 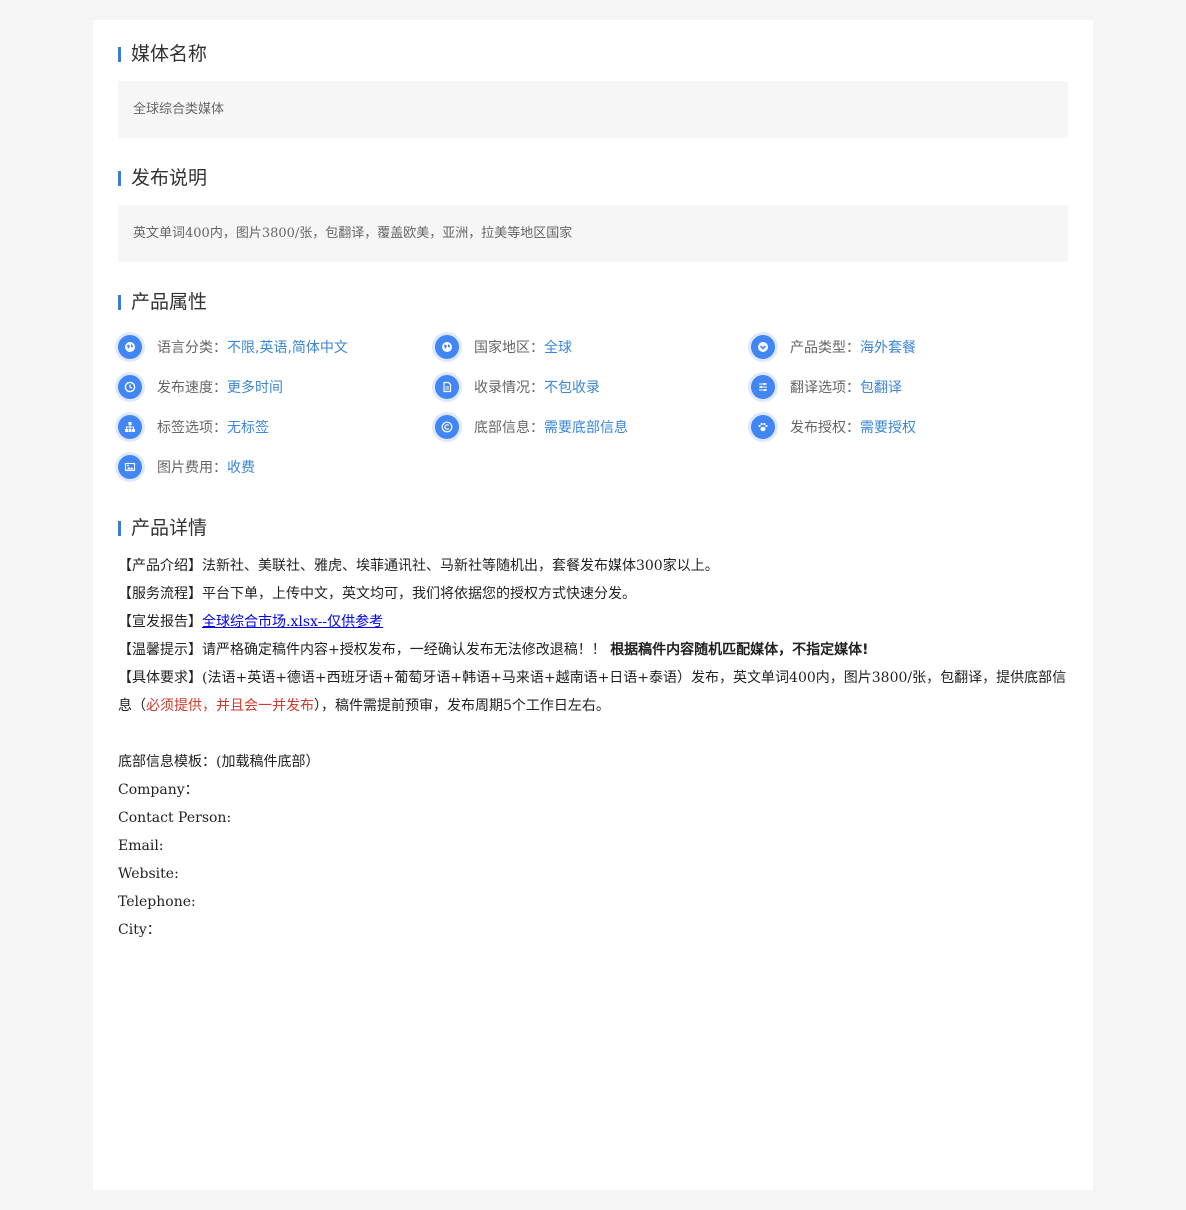 What do you see at coordinates (158, 790) in the screenshot?
I see `footer-company: Company：` at bounding box center [158, 790].